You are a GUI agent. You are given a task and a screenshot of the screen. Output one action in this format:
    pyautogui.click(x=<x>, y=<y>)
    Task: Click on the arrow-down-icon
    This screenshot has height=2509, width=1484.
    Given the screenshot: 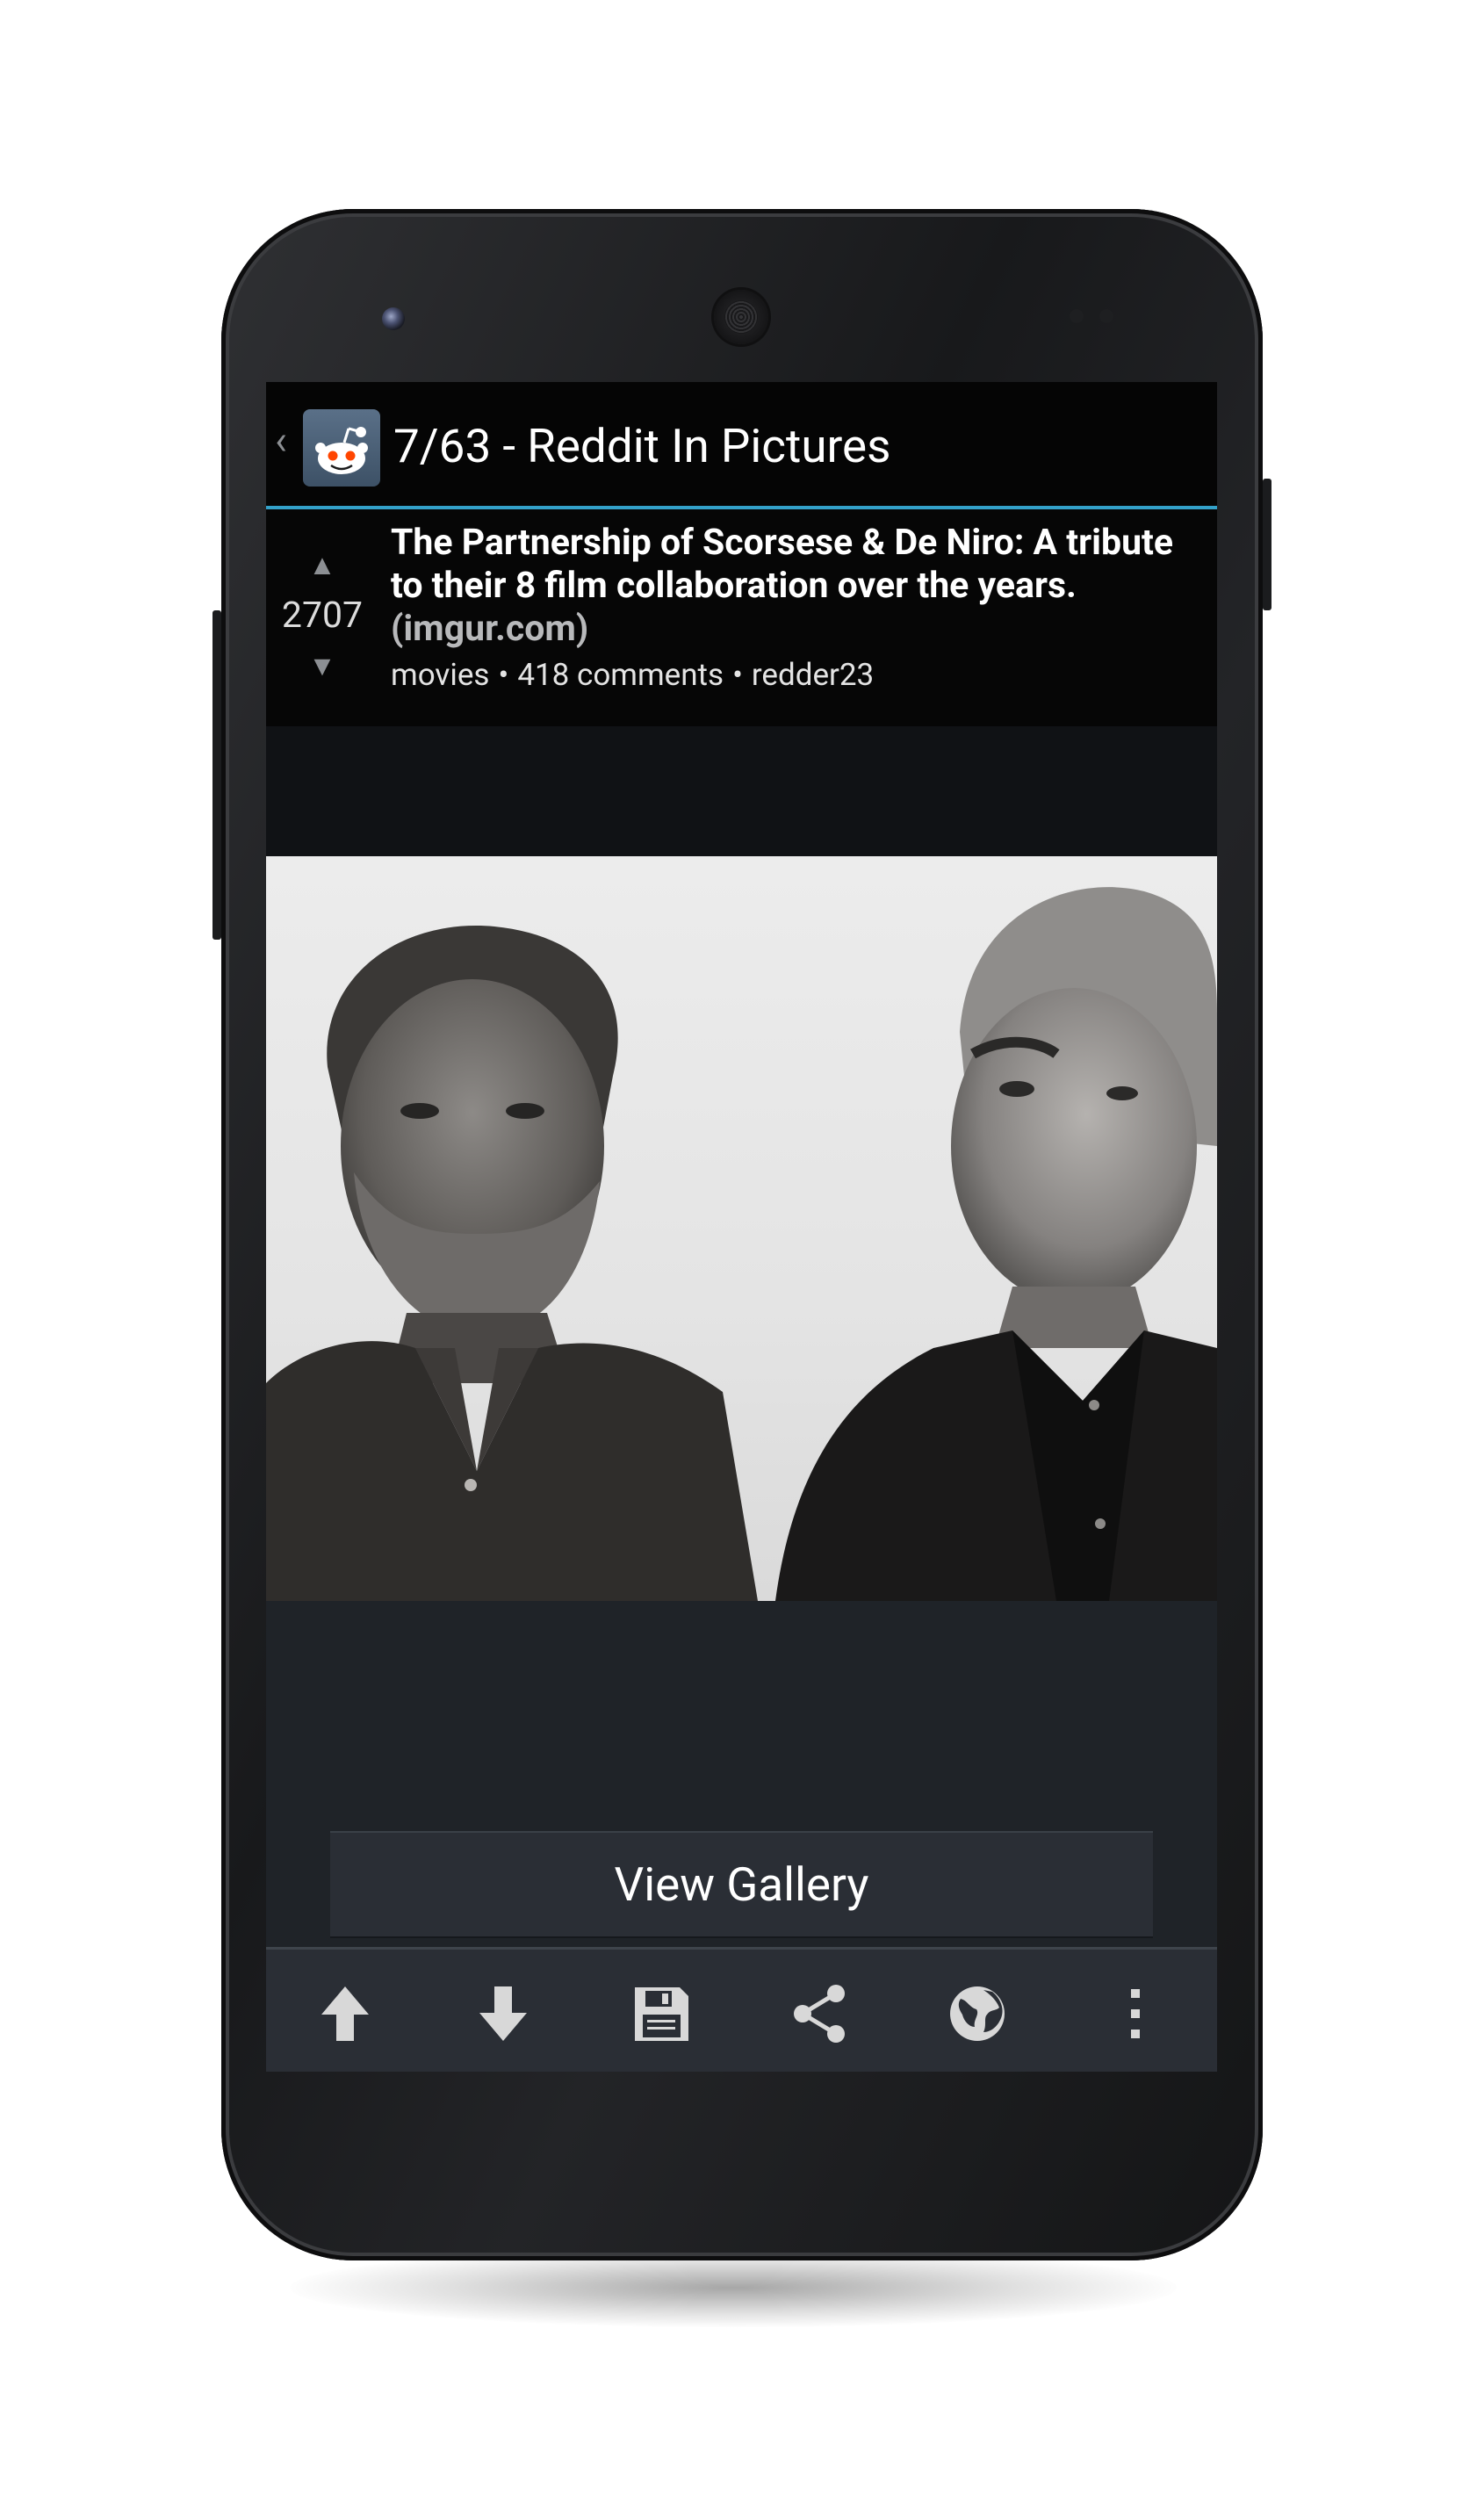 What is the action you would take?
    pyautogui.click(x=503, y=2013)
    